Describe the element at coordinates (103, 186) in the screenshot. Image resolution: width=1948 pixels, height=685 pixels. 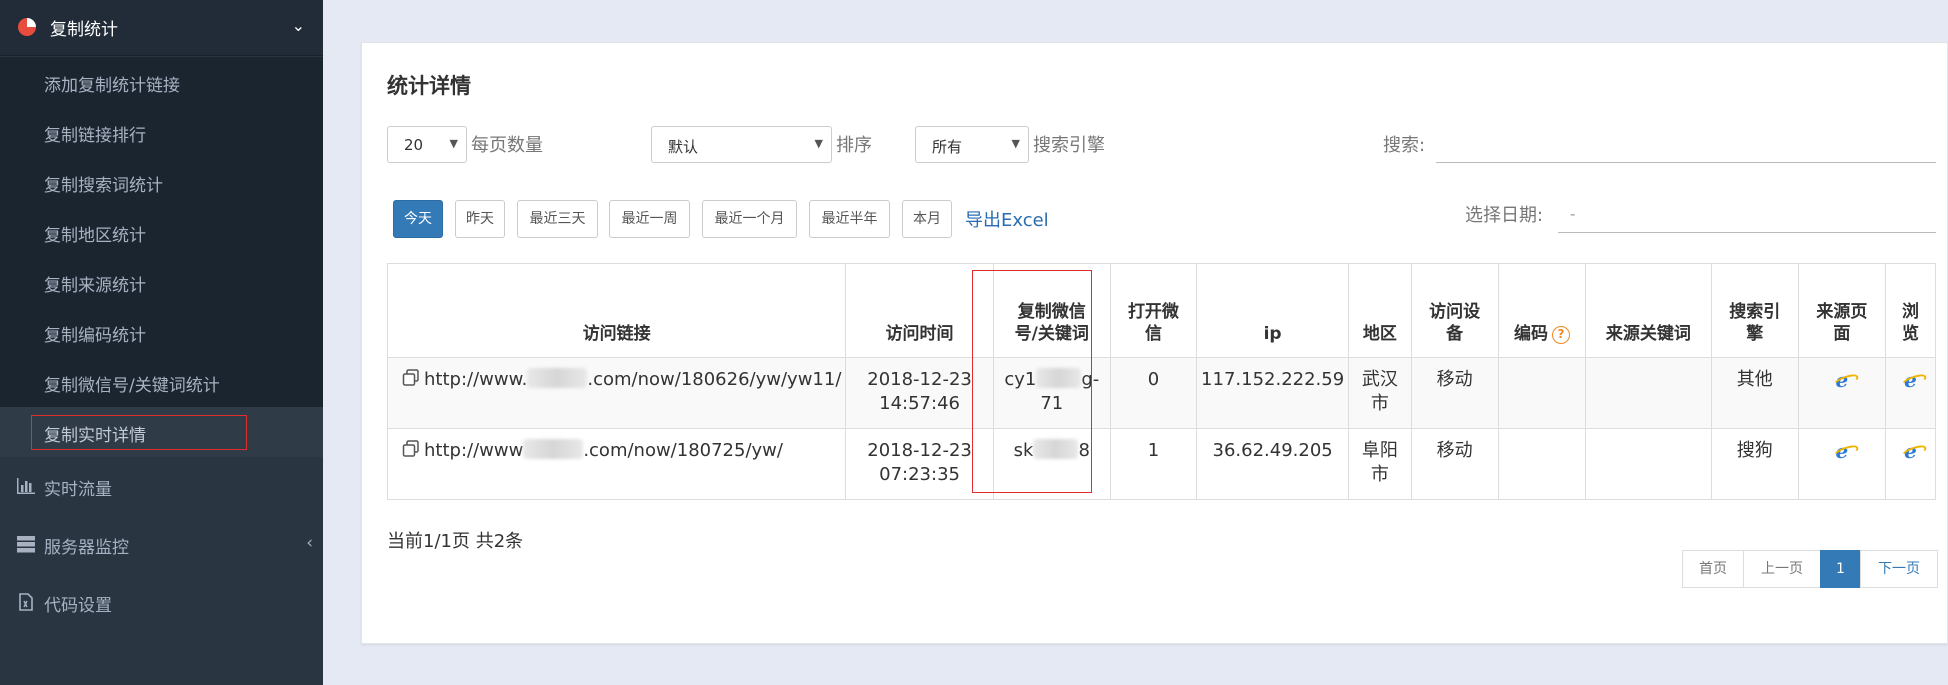
I see `submenu-label: 复制搜索词统计` at that location.